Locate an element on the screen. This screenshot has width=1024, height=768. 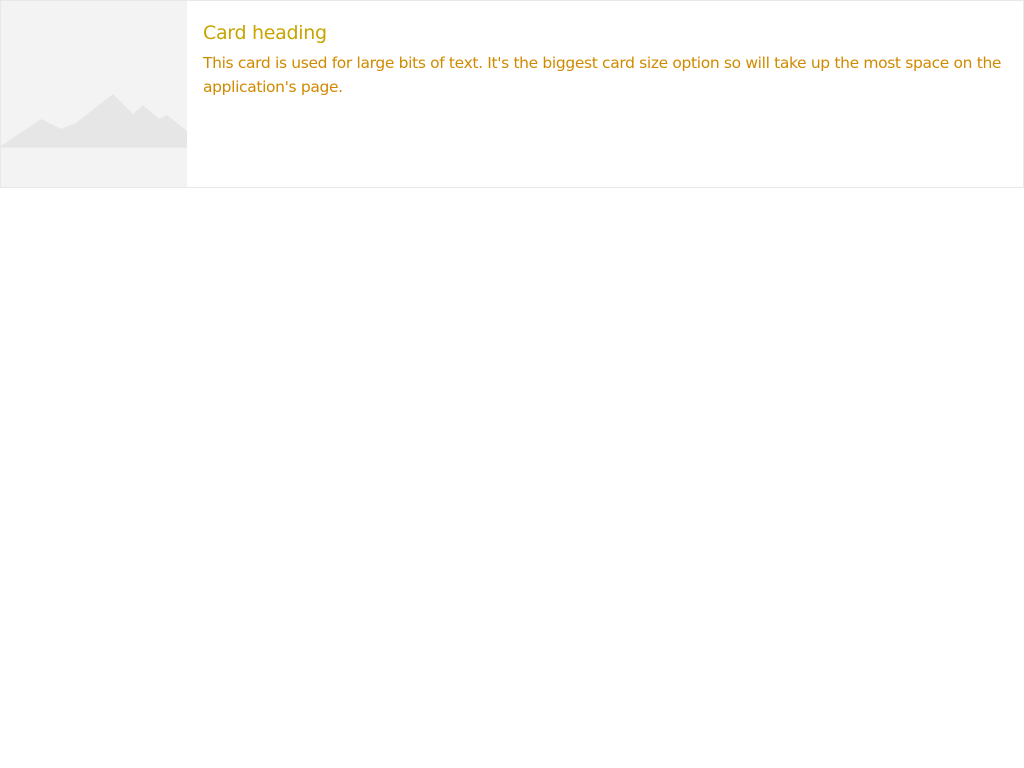
card-image is located at coordinates (94, 94).